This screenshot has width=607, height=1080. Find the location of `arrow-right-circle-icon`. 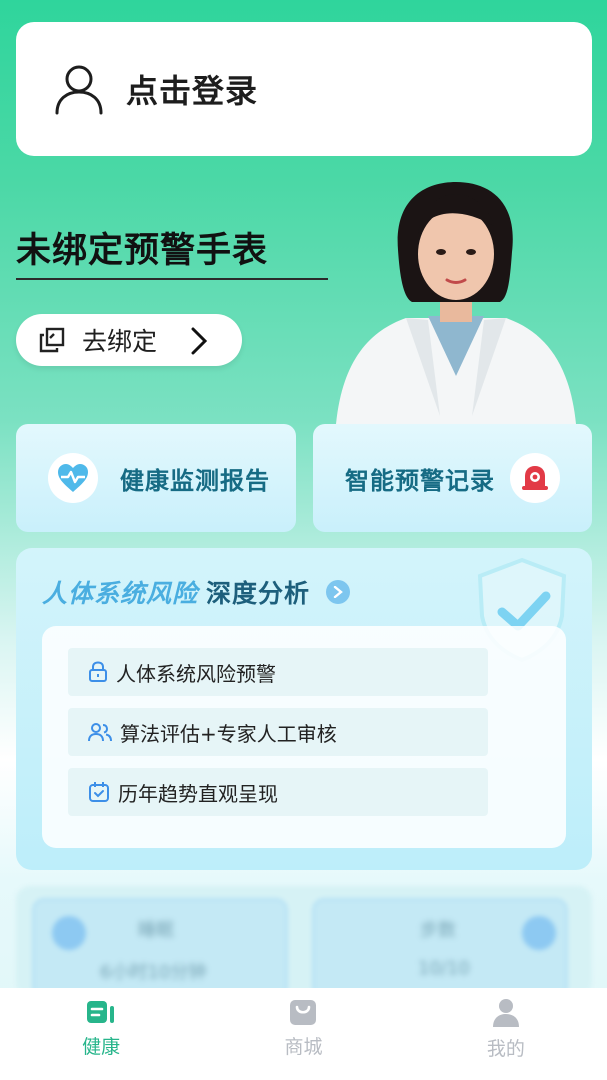

arrow-right-circle-icon is located at coordinates (338, 592).